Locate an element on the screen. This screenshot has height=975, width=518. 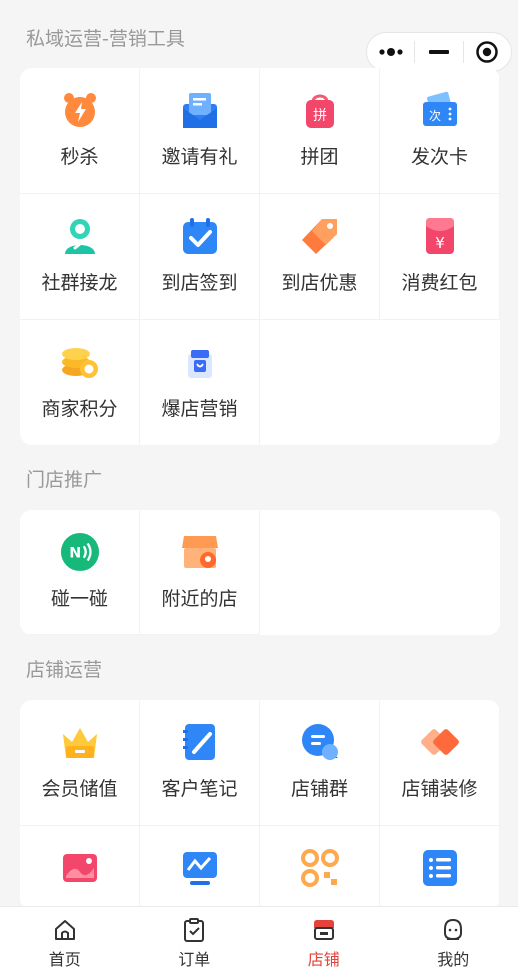
more-menu-button is located at coordinates (390, 52).